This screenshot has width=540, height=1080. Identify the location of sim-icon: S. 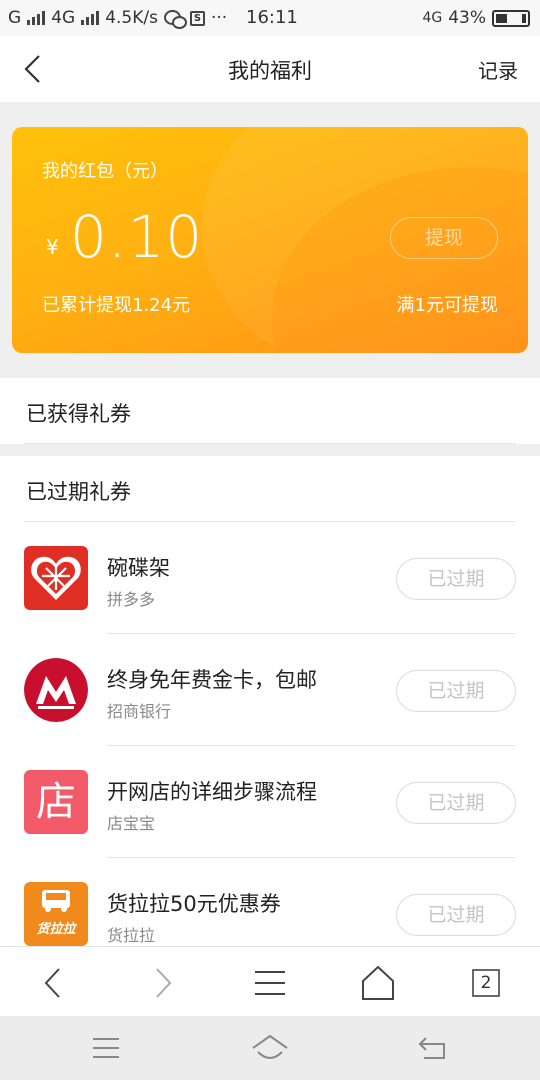
(197, 18).